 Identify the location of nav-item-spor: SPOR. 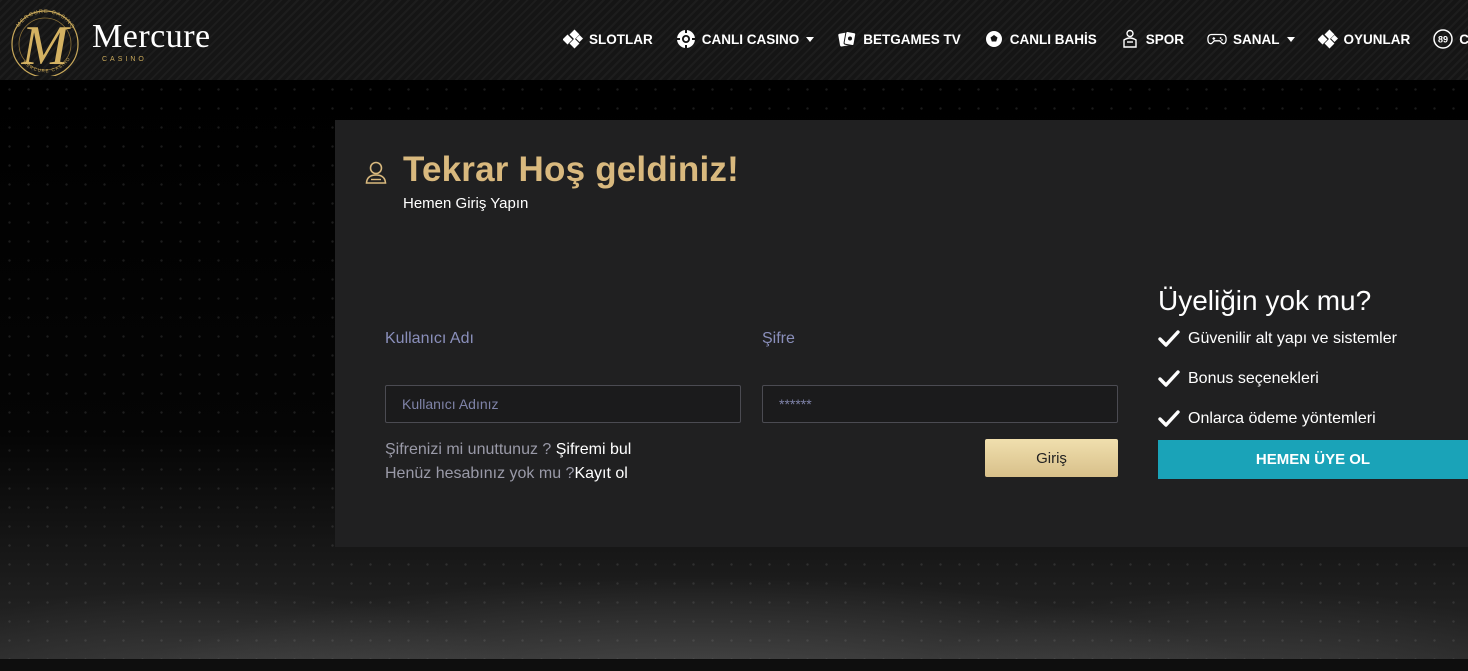
(1152, 39).